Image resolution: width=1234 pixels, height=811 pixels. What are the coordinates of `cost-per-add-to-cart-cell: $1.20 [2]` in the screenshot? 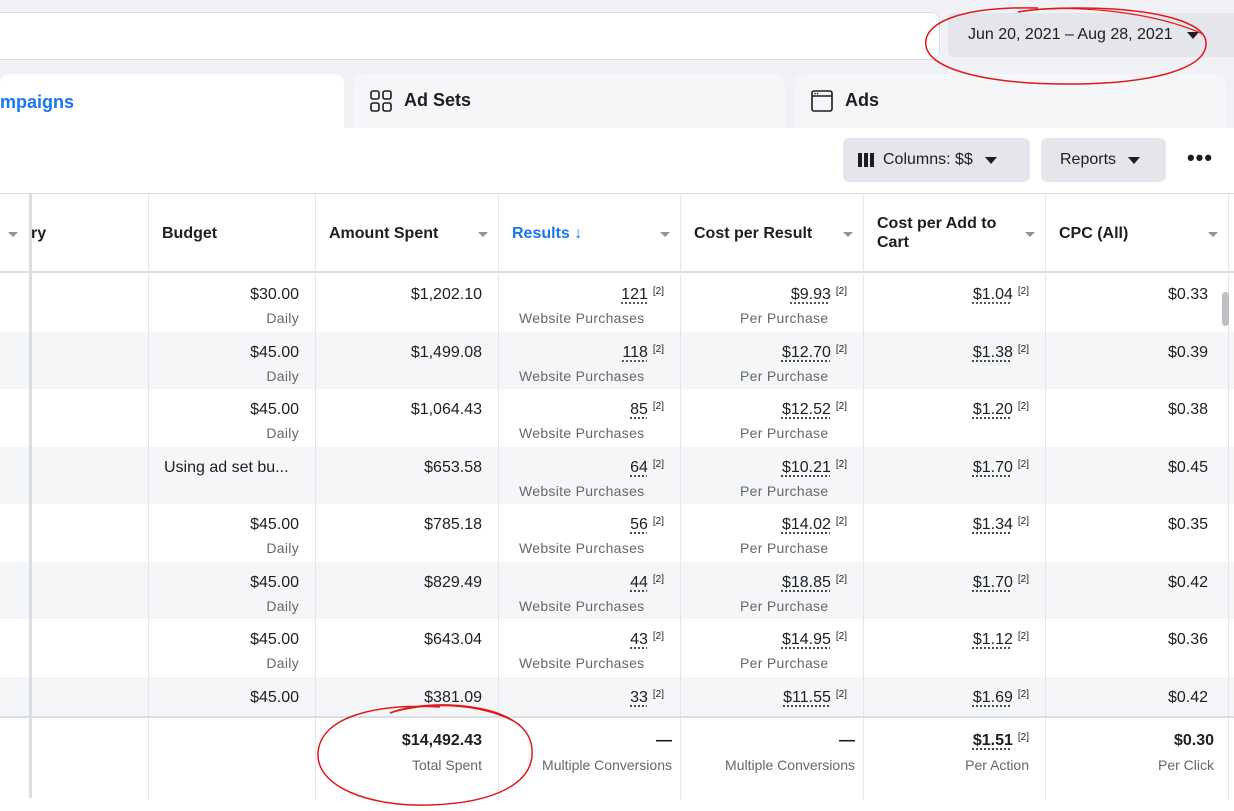 It's located at (955, 418).